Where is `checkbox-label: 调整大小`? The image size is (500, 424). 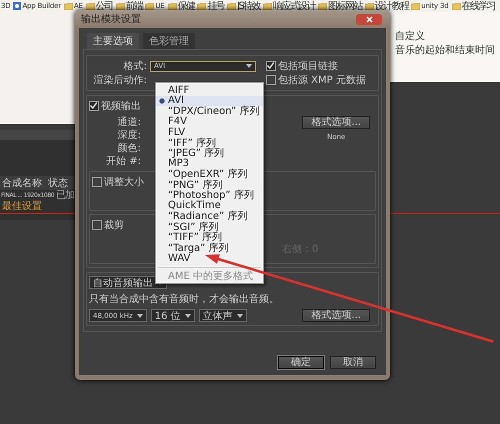
checkbox-label: 调整大小 is located at coordinates (124, 182).